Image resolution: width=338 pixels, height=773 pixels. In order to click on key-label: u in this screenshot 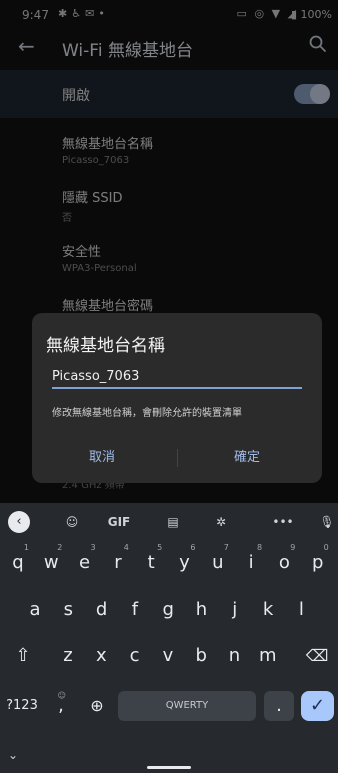, I will do `click(218, 562)`.